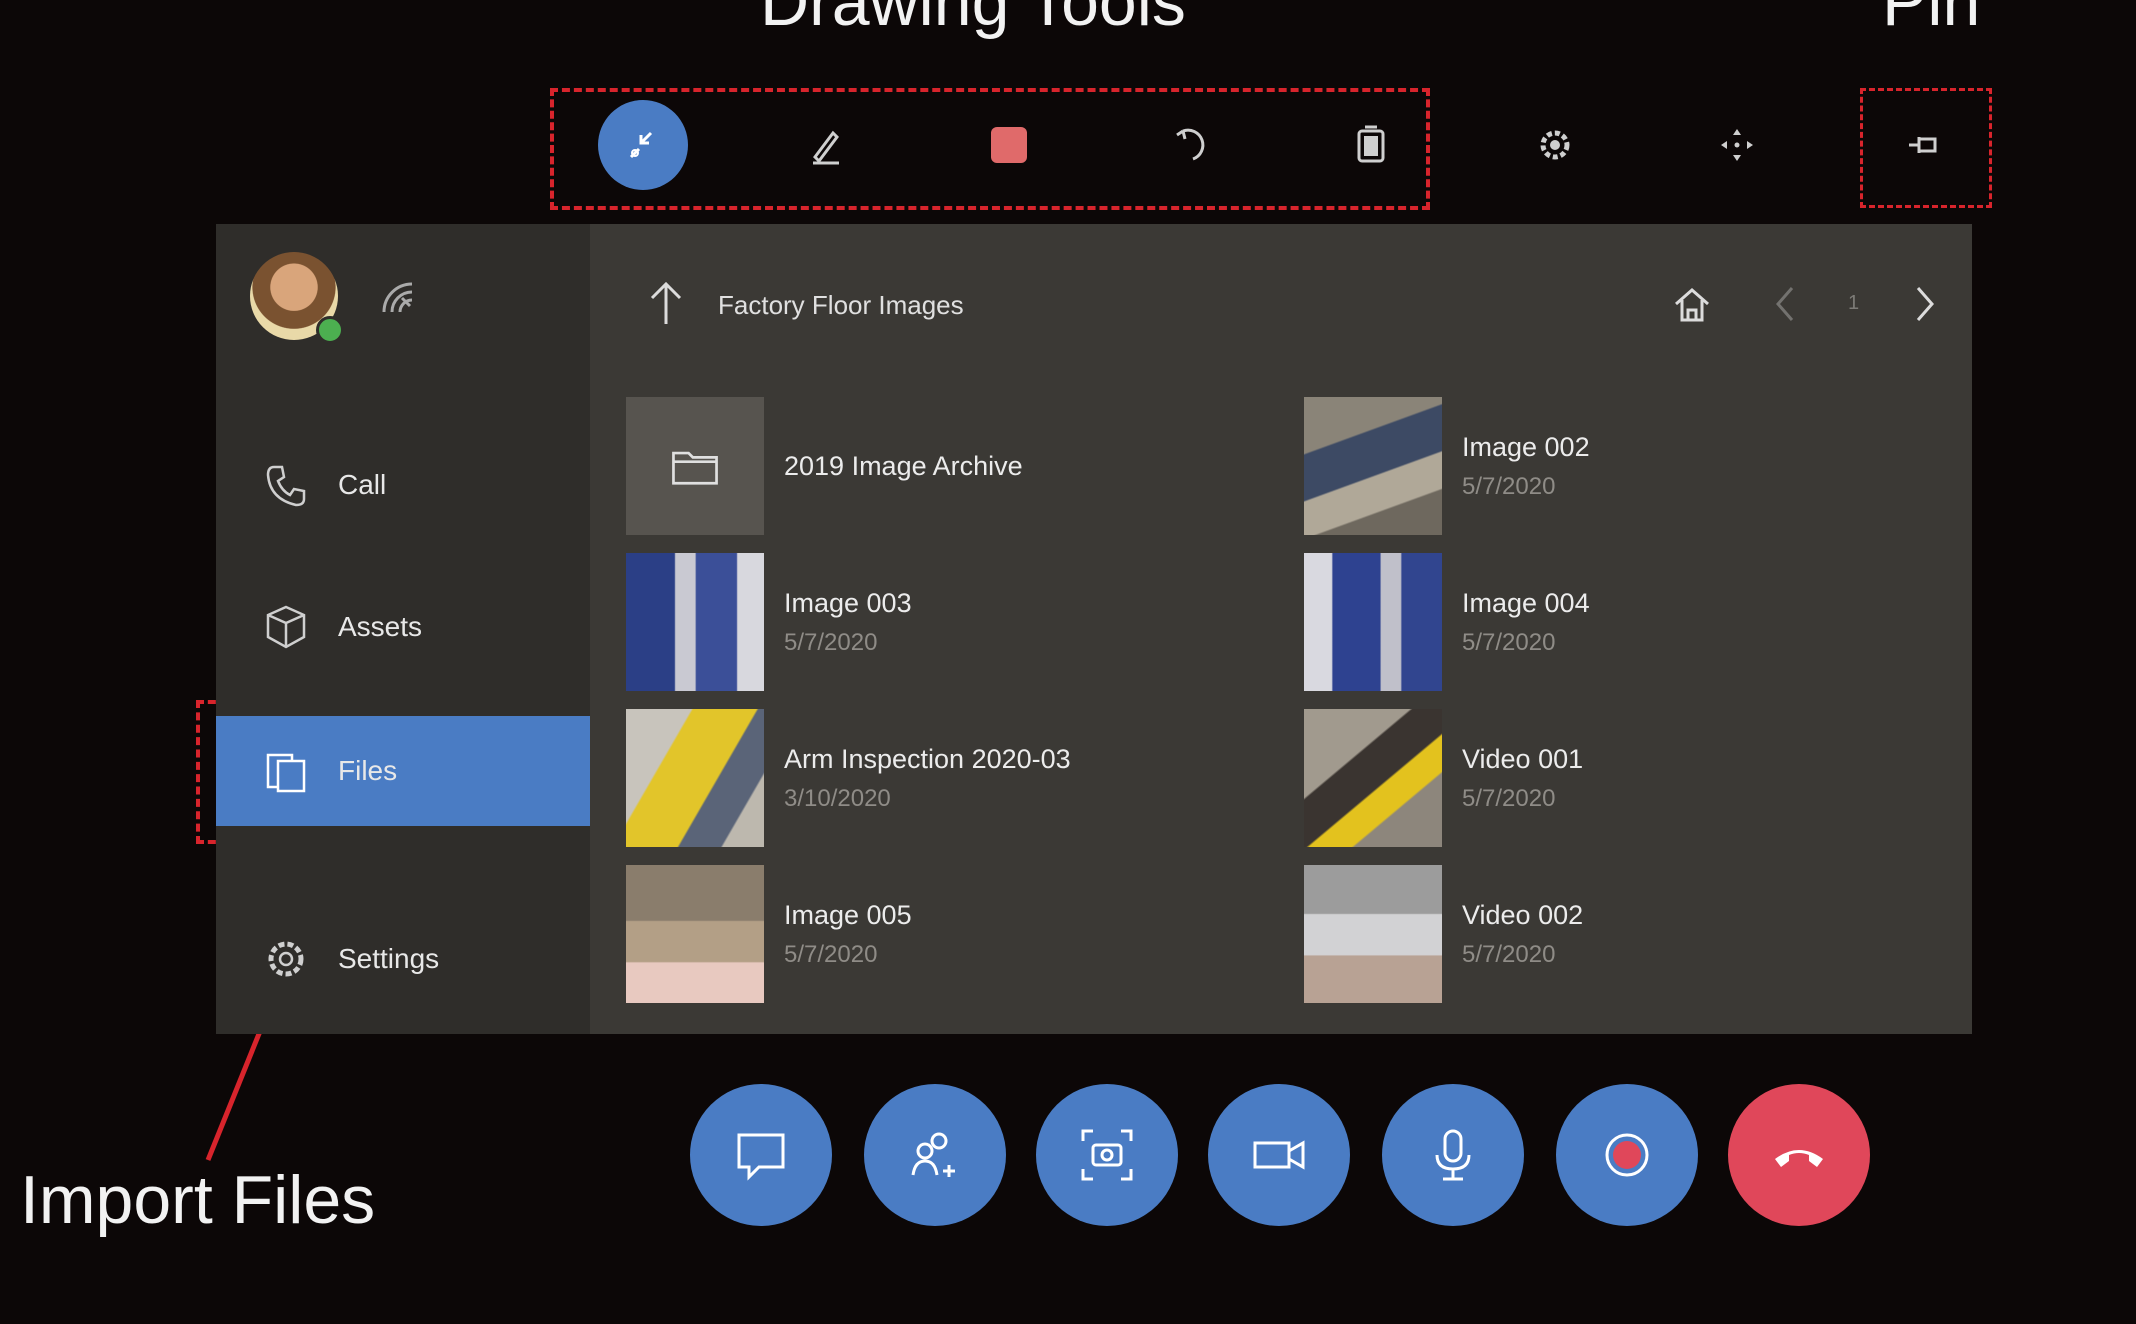 The width and height of the screenshot is (2136, 1324). I want to click on sidebar-item-label: Settings, so click(389, 958).